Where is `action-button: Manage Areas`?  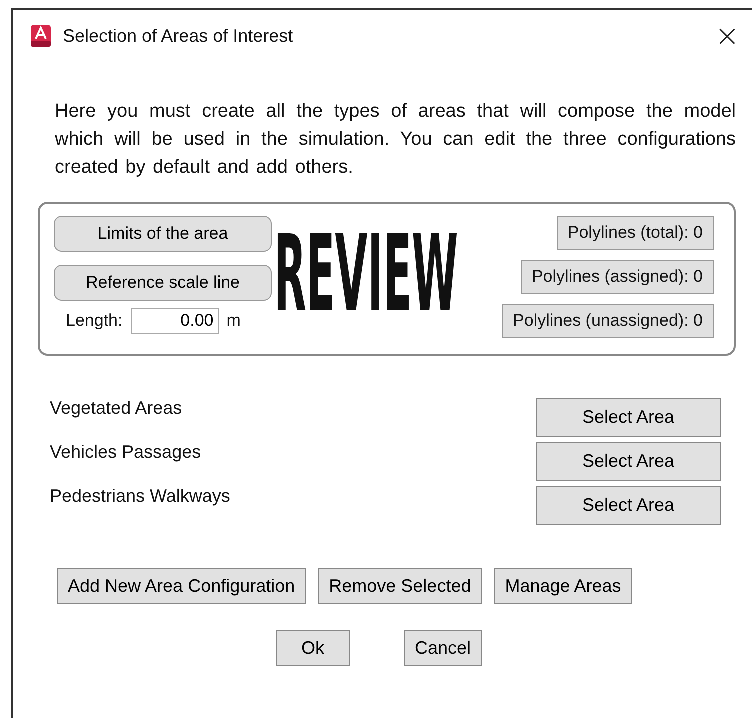
action-button: Manage Areas is located at coordinates (563, 586).